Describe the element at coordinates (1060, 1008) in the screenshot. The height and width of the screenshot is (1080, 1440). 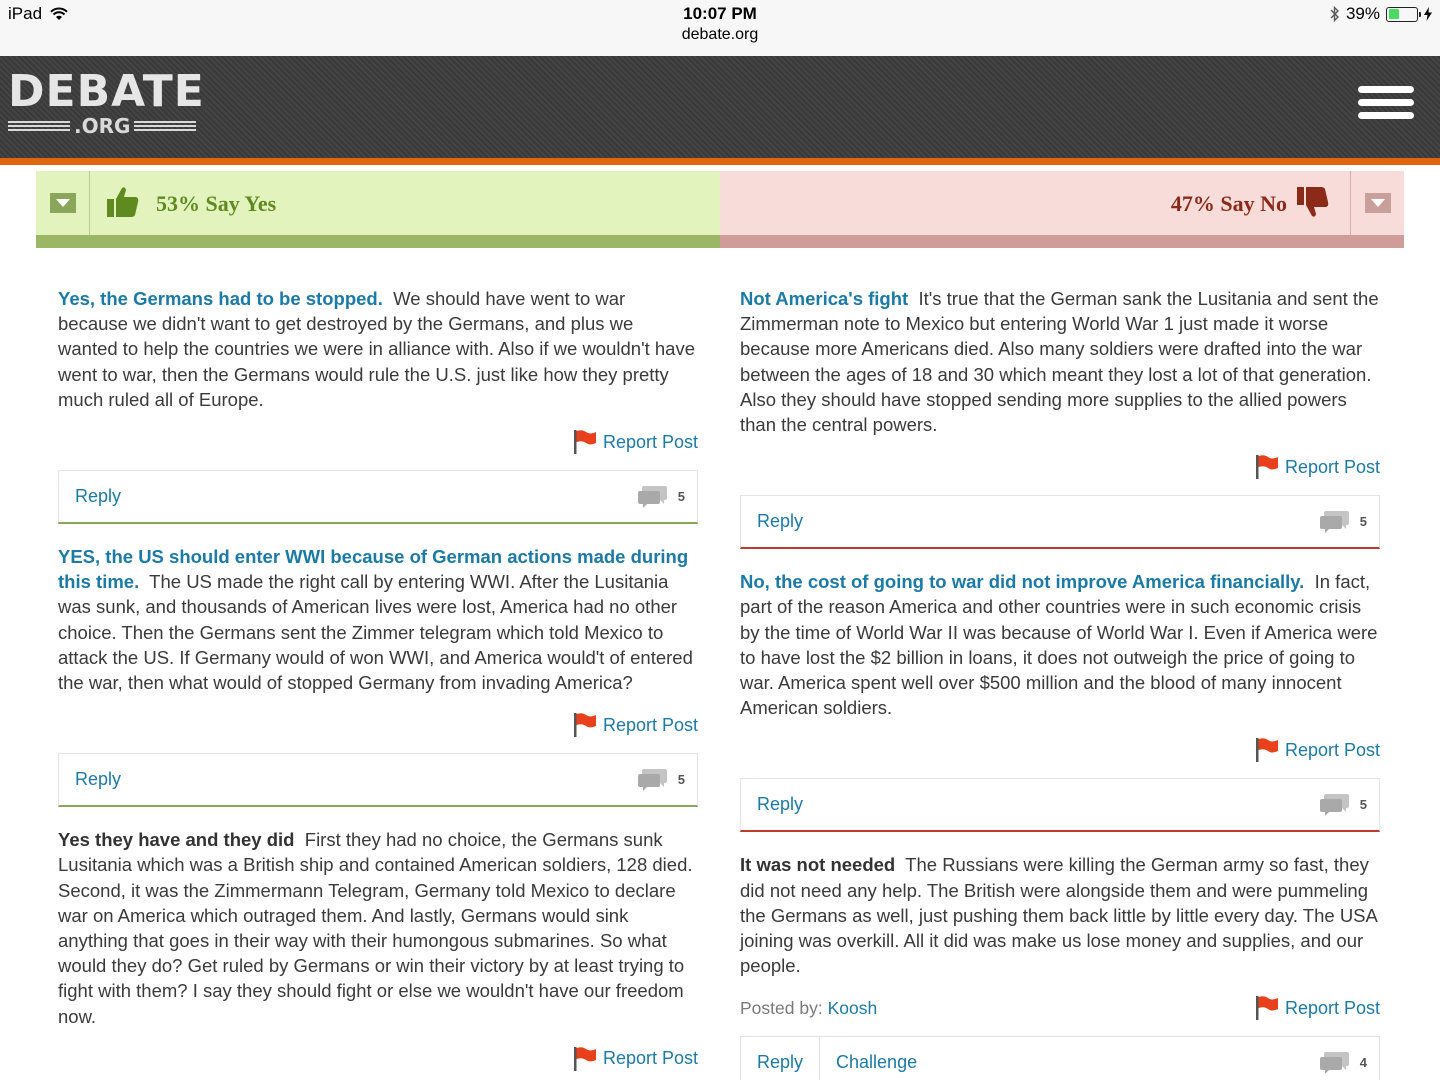
I see `report-row: Posted by: Koosh Report Post` at that location.